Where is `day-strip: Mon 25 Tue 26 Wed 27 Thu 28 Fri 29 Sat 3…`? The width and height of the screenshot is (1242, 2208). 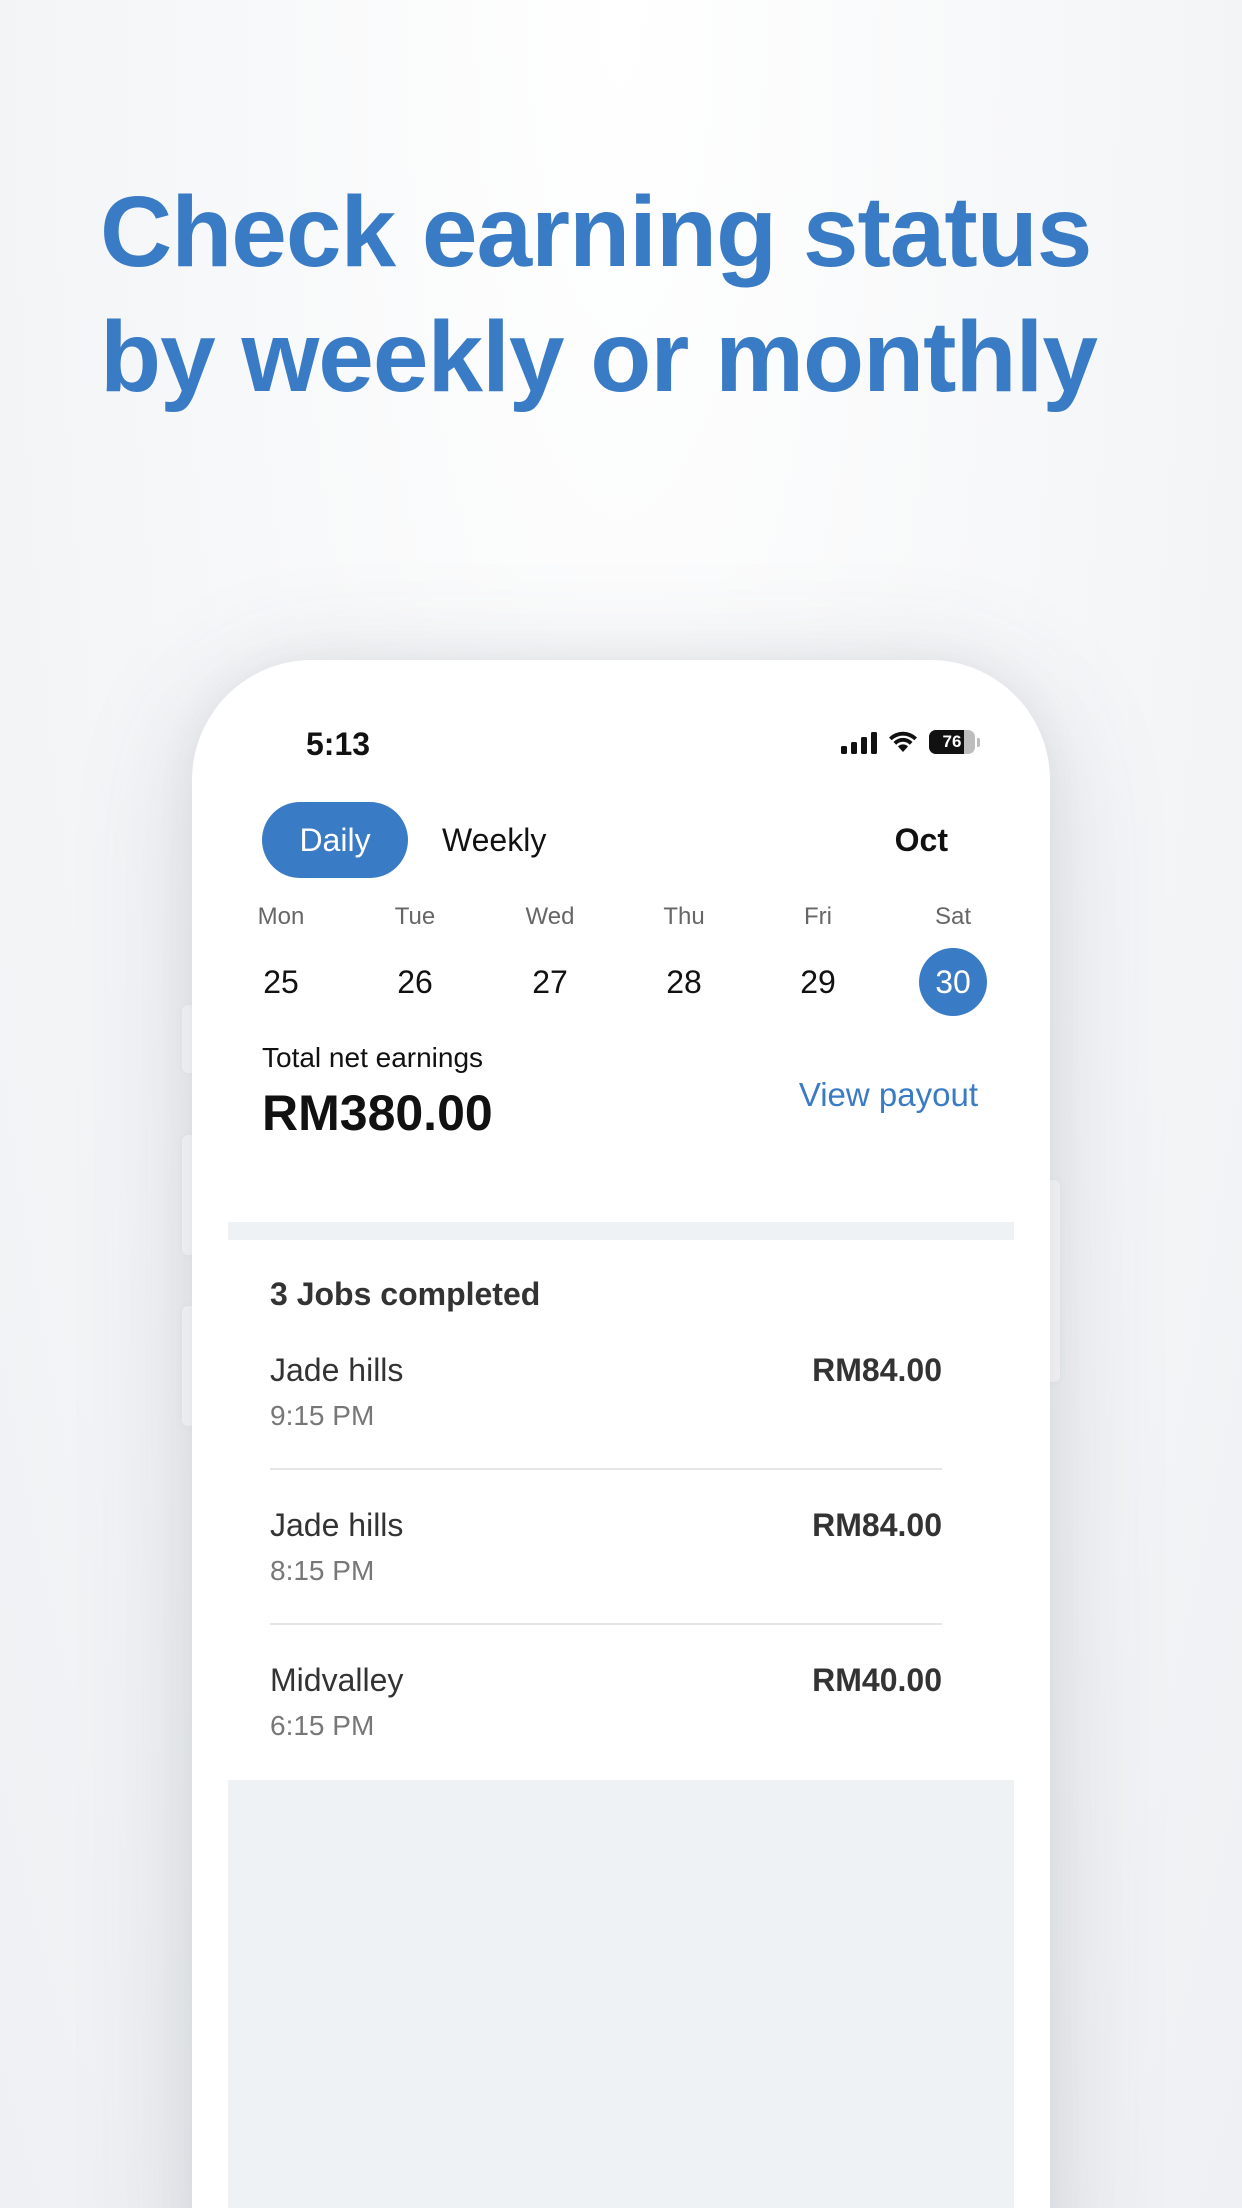 day-strip: Mon 25 Tue 26 Wed 27 Thu 28 Fri 29 Sat 3… is located at coordinates (621, 967).